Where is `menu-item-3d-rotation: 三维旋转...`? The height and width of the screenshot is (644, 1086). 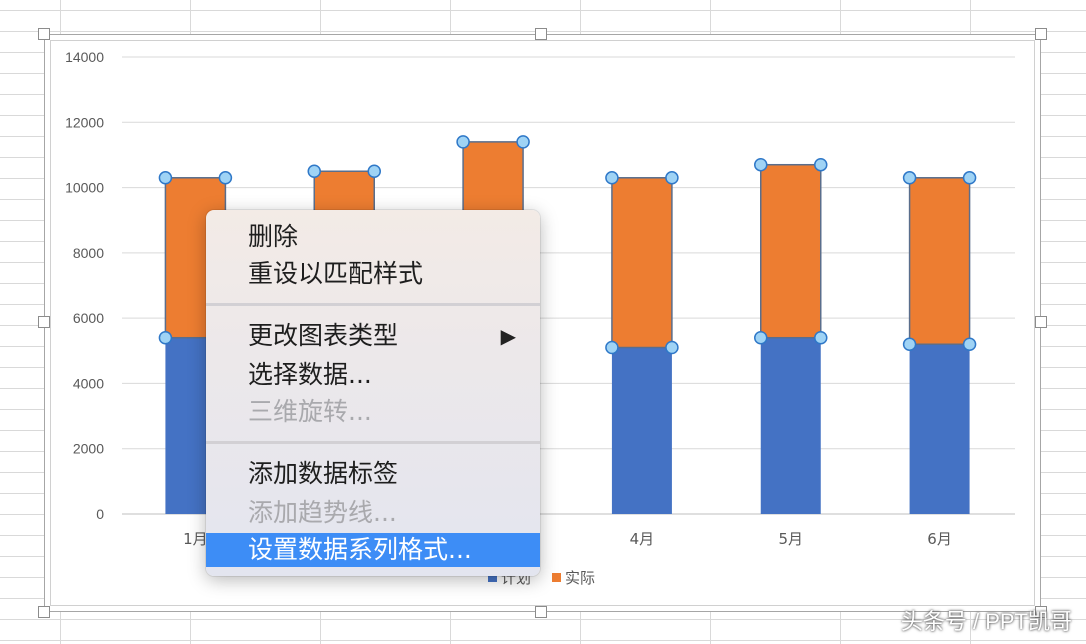
menu-item-3d-rotation: 三维旋转... is located at coordinates (373, 412).